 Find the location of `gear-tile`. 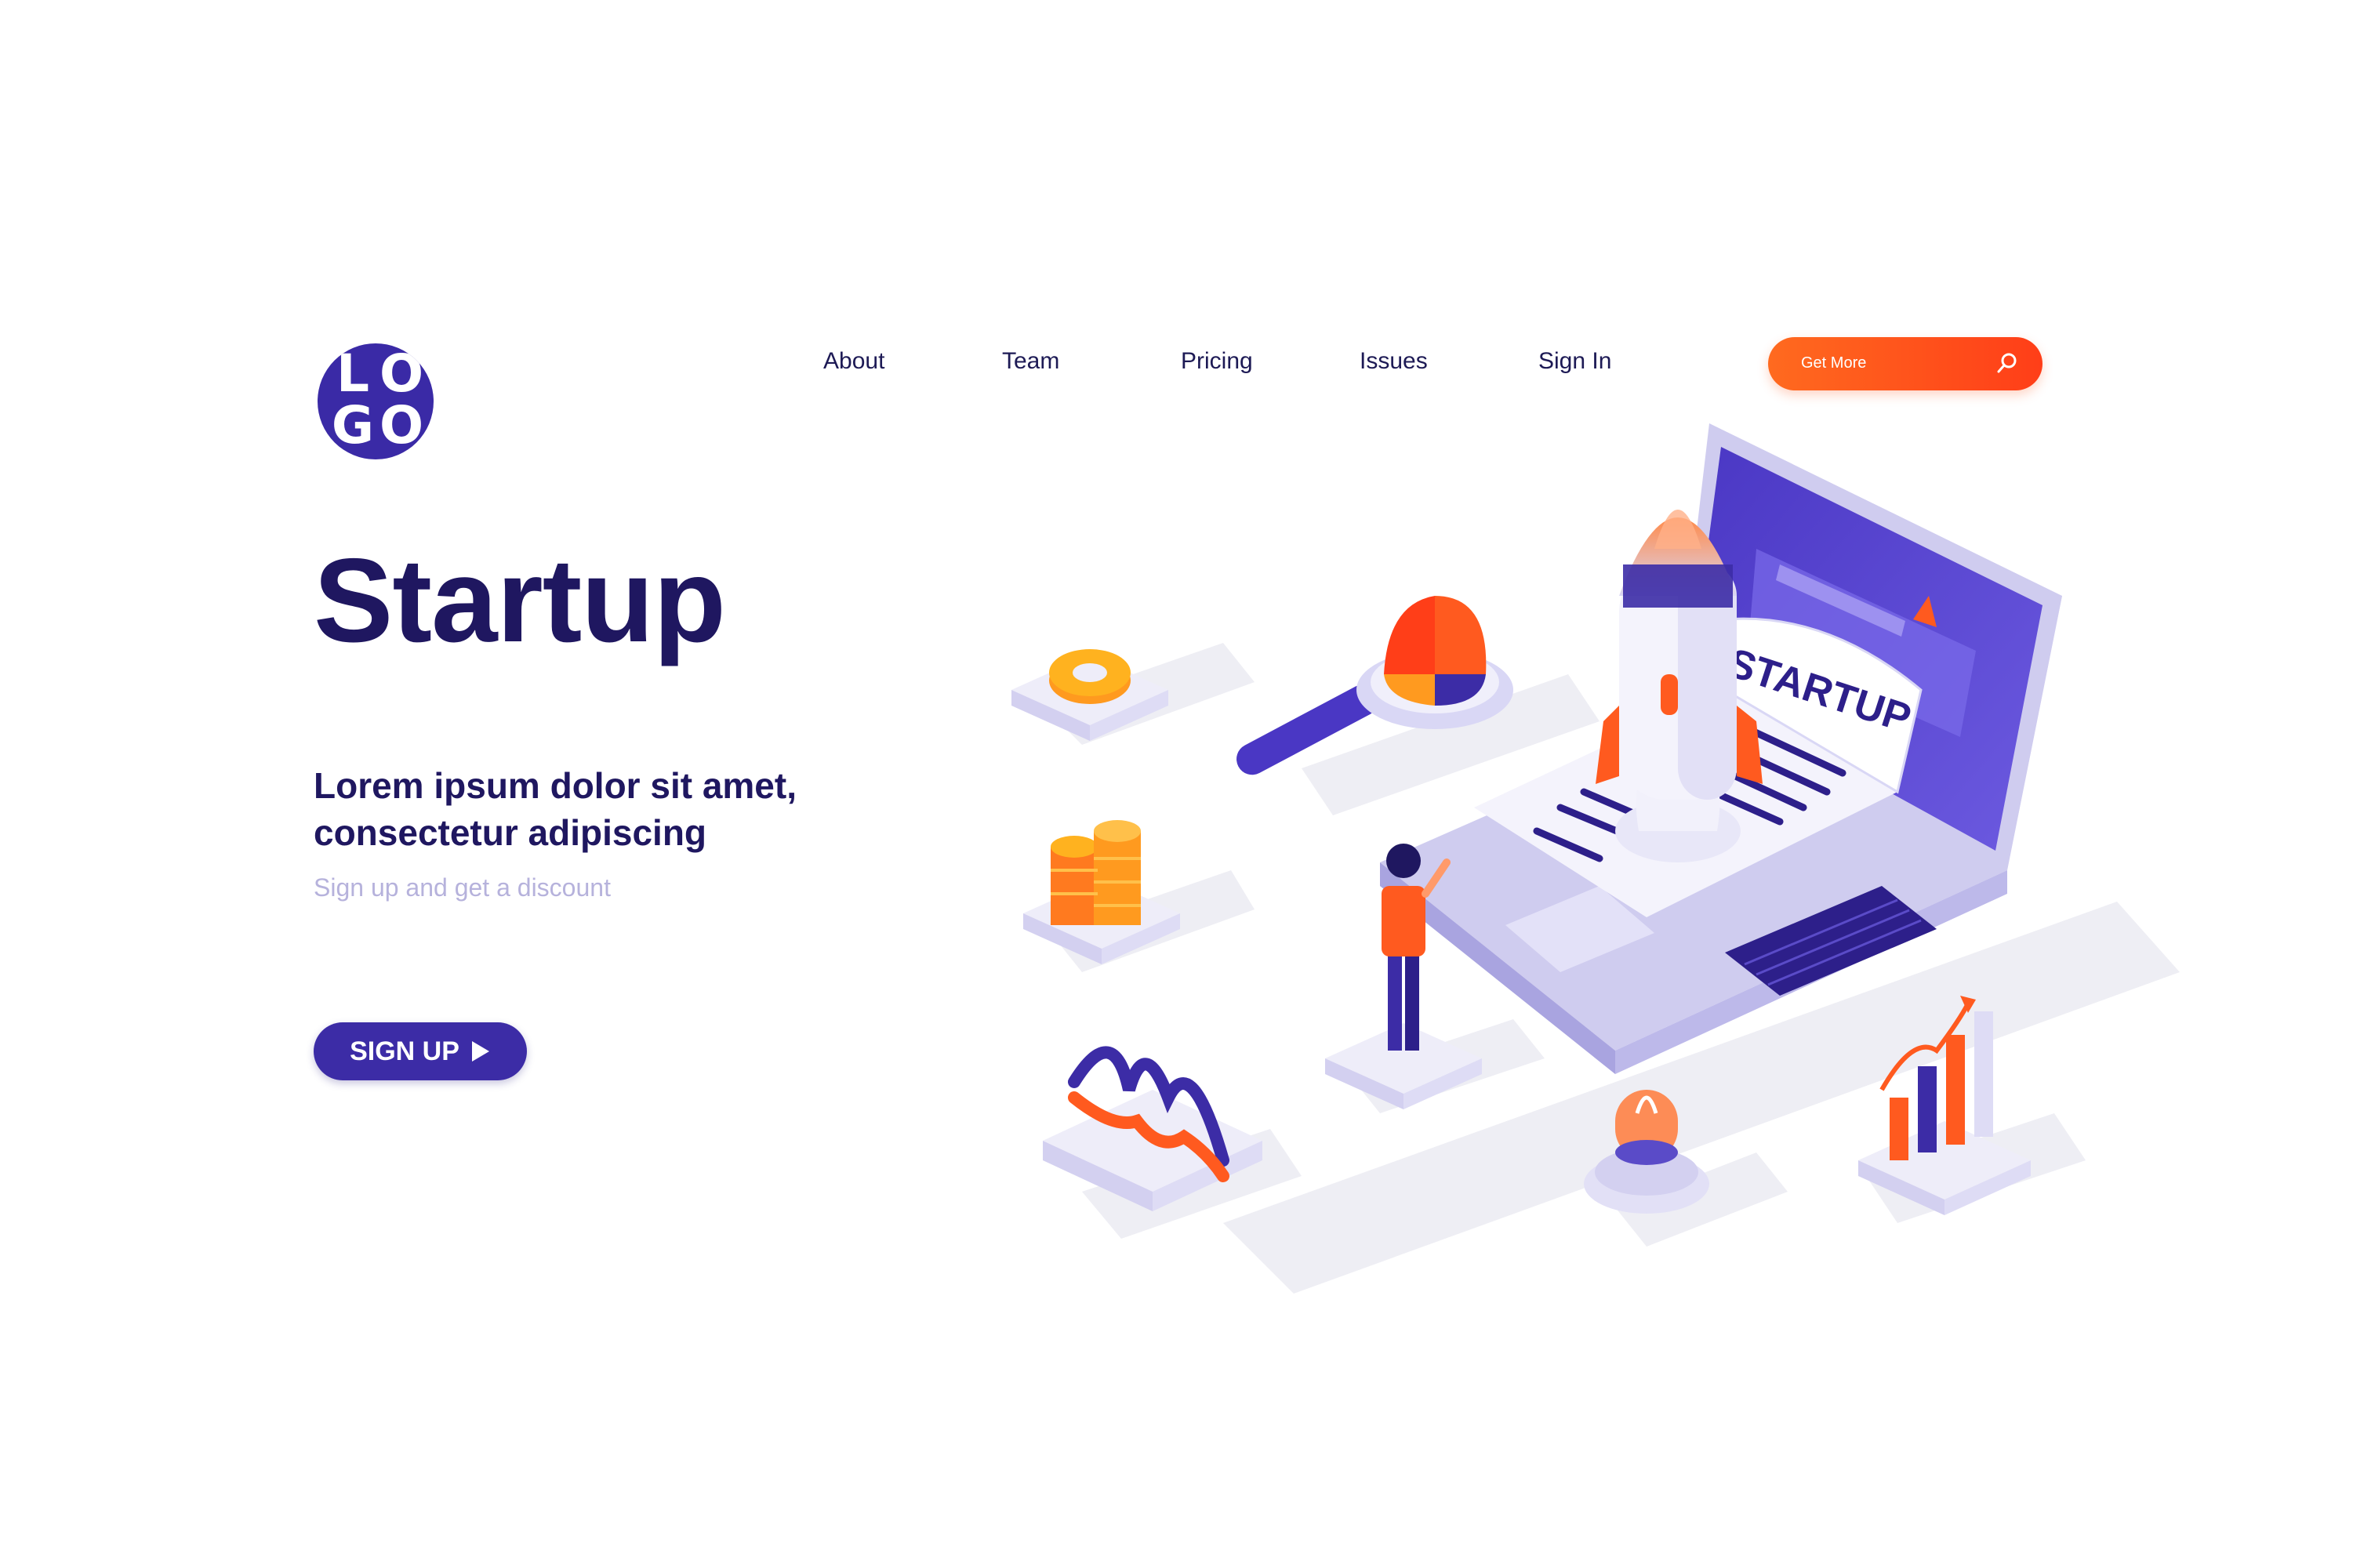

gear-tile is located at coordinates (1090, 695).